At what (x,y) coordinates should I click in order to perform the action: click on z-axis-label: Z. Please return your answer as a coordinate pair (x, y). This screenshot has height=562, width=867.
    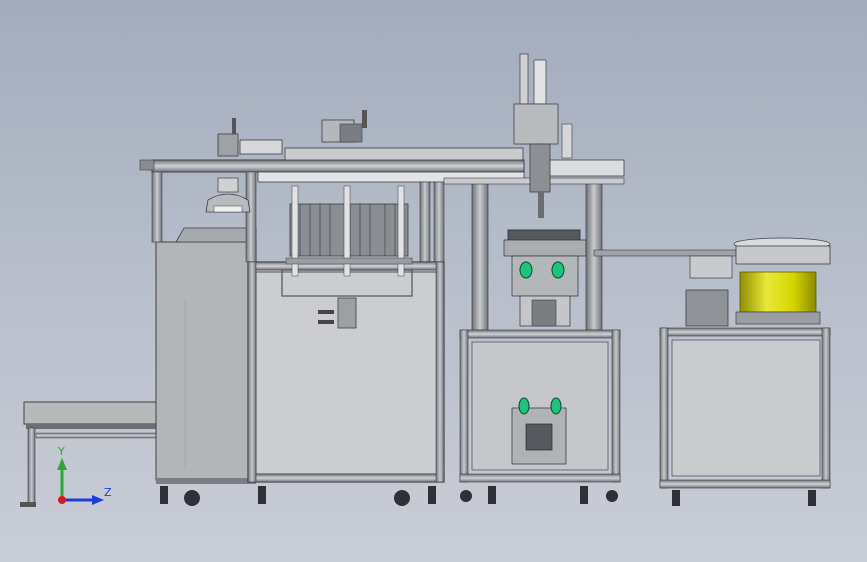
    Looking at the image, I should click on (108, 492).